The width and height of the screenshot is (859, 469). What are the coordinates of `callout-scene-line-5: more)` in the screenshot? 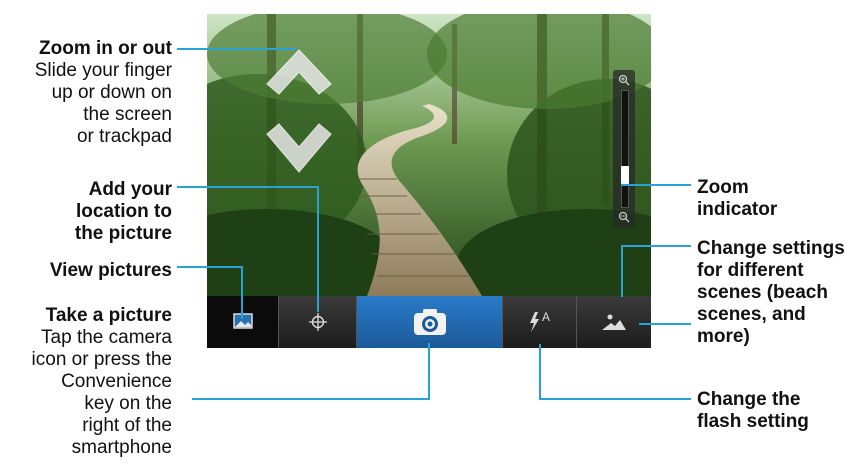 It's located at (723, 336).